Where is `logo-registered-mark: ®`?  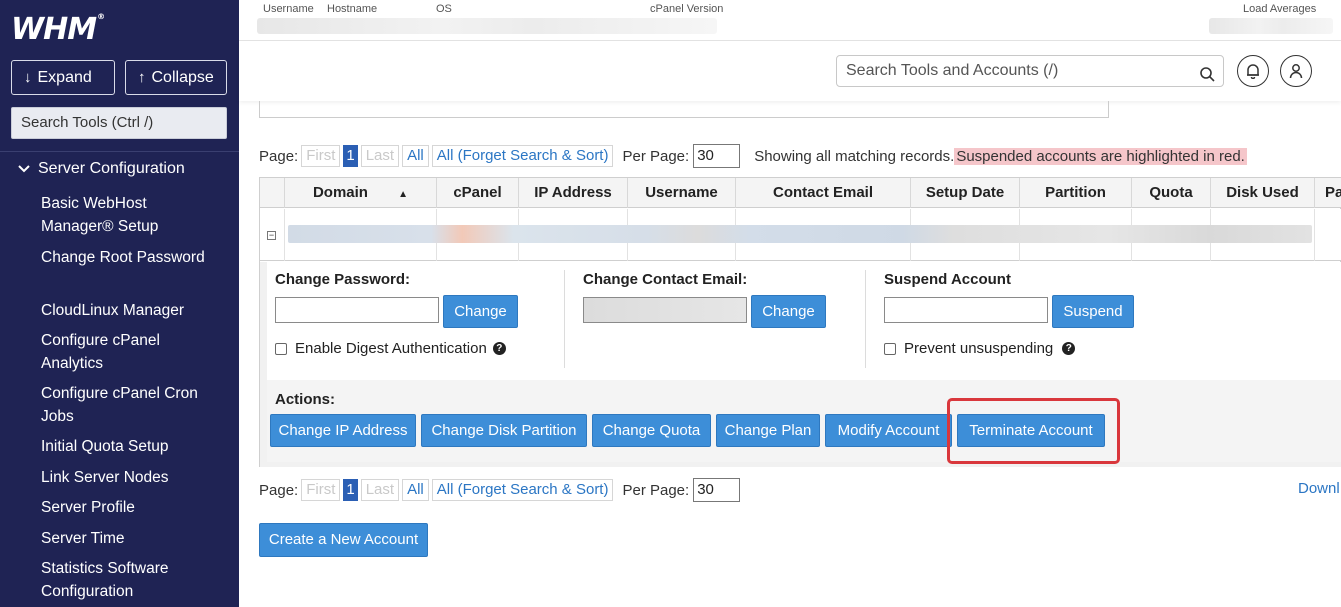 logo-registered-mark: ® is located at coordinates (101, 16).